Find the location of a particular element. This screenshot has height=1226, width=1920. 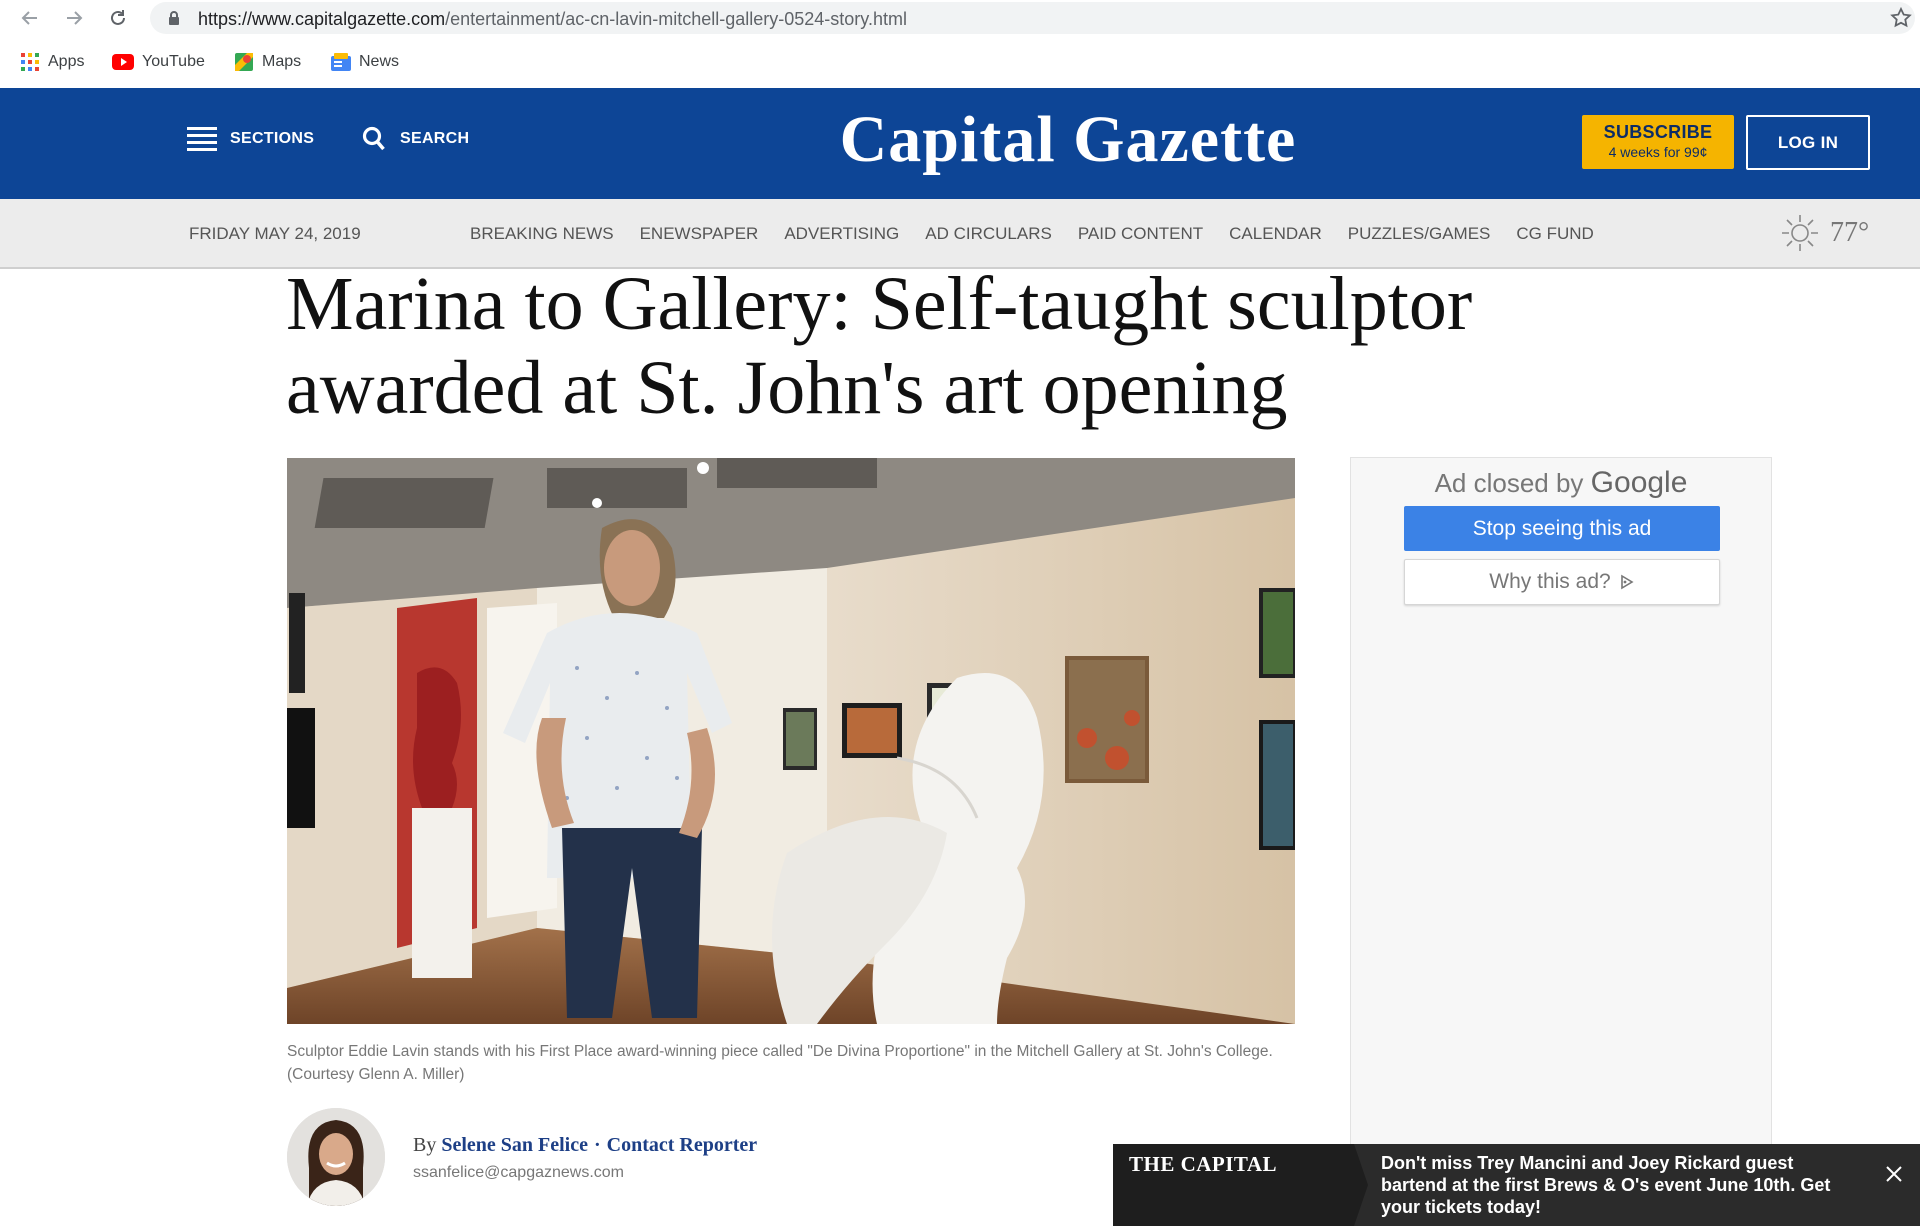

nav-link-paid-content: PAID CONTENT is located at coordinates (1140, 234).